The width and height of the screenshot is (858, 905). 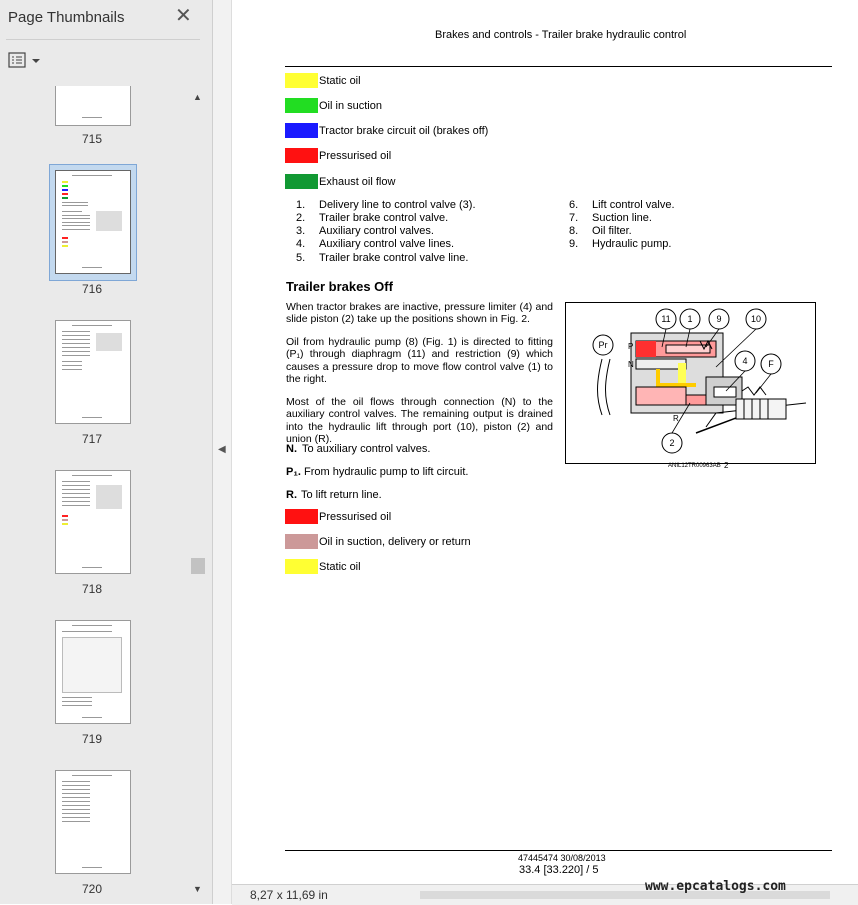 I want to click on list-item: Auxiliary control valve lines., so click(x=387, y=244).